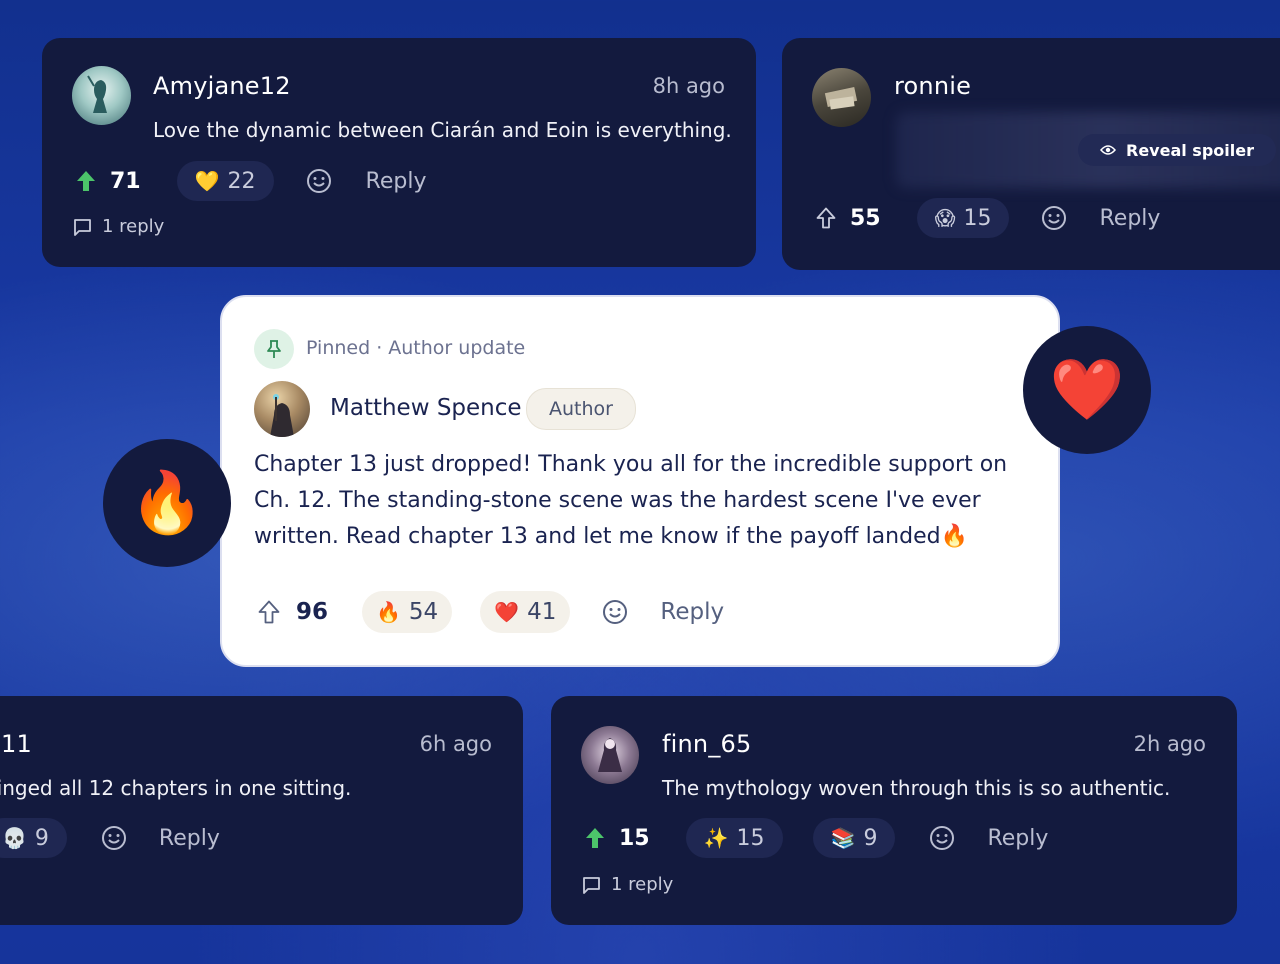 The image size is (1280, 964). I want to click on pin-icon, so click(274, 349).